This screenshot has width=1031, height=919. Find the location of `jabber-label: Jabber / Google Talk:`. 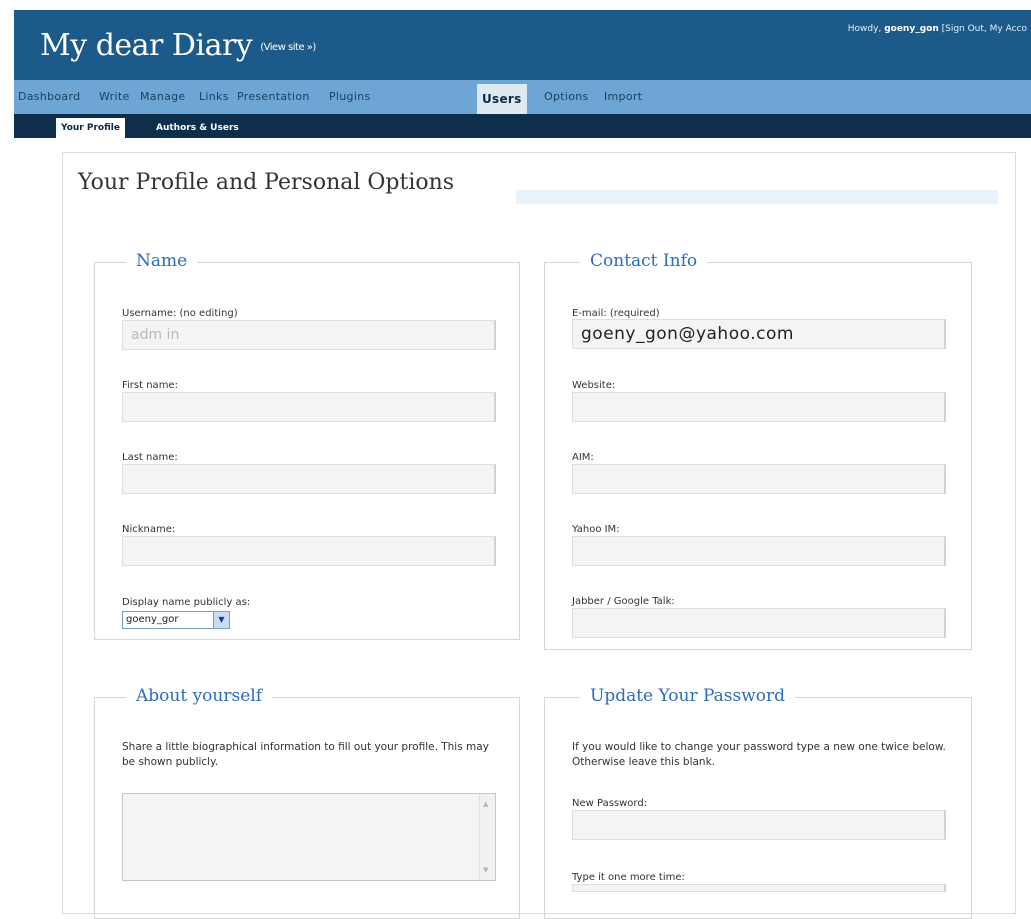

jabber-label: Jabber / Google Talk: is located at coordinates (623, 601).